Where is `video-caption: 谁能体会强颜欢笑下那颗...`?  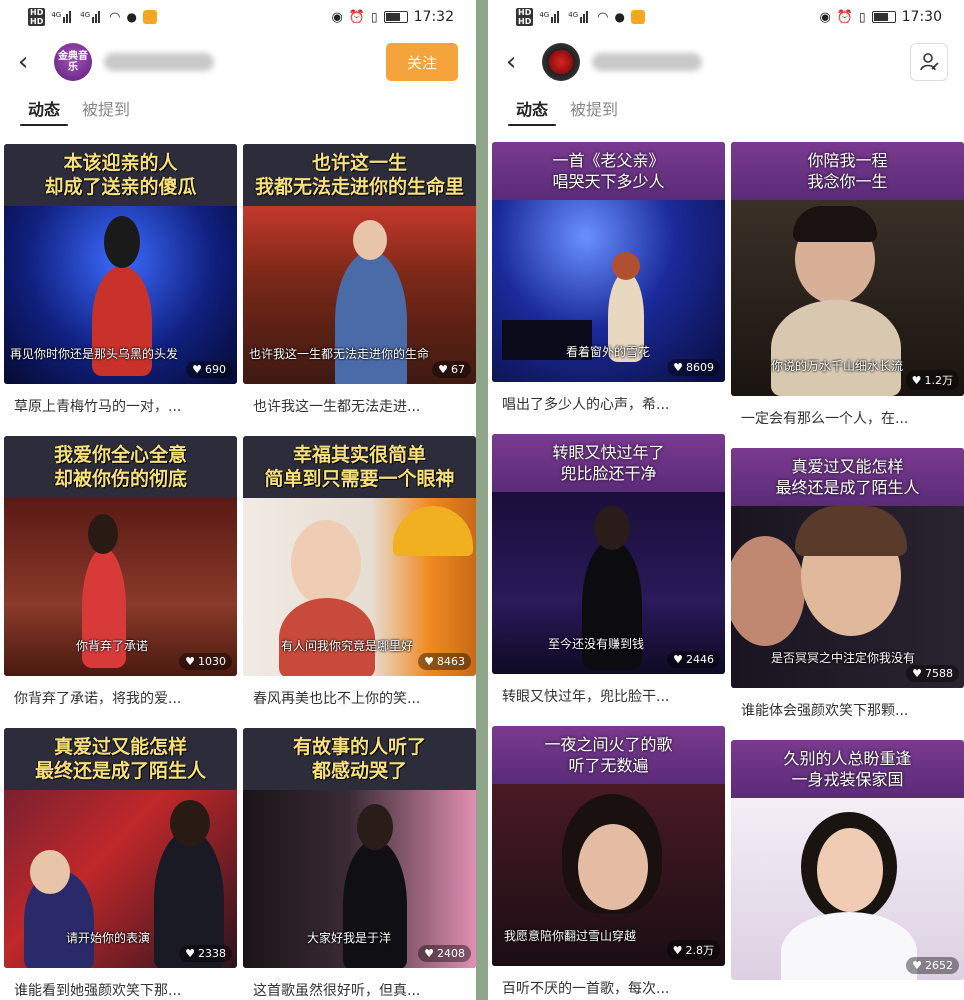 video-caption: 谁能体会强颜欢笑下那颗... is located at coordinates (847, 707).